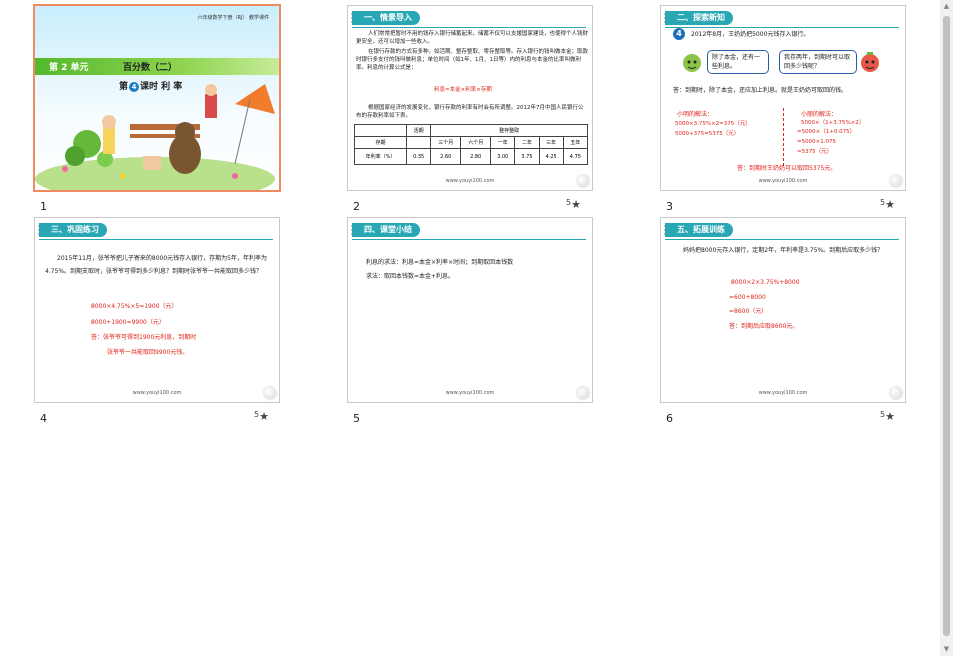  What do you see at coordinates (819, 114) in the screenshot?
I see `method-2-title: 小丽的解法：` at bounding box center [819, 114].